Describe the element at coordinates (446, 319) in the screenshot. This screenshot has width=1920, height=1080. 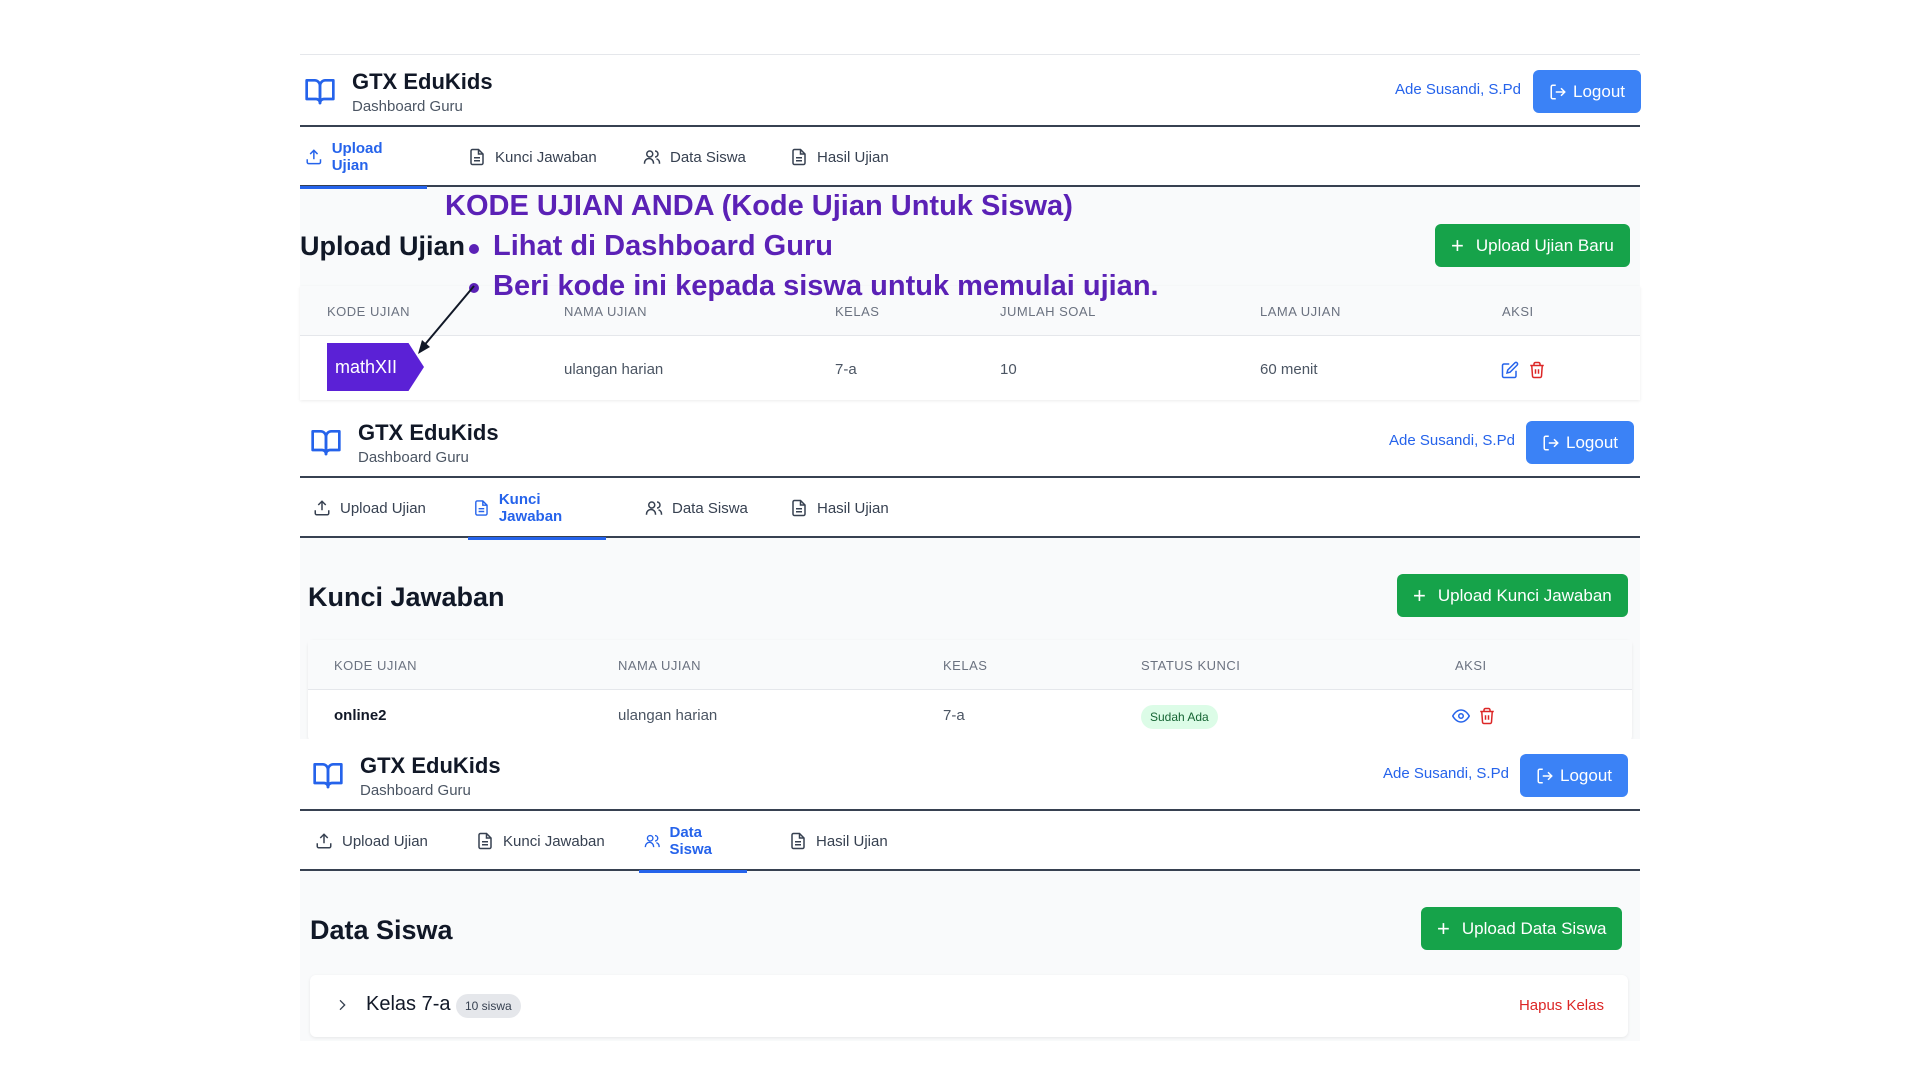
I see `annotation-arrow` at that location.